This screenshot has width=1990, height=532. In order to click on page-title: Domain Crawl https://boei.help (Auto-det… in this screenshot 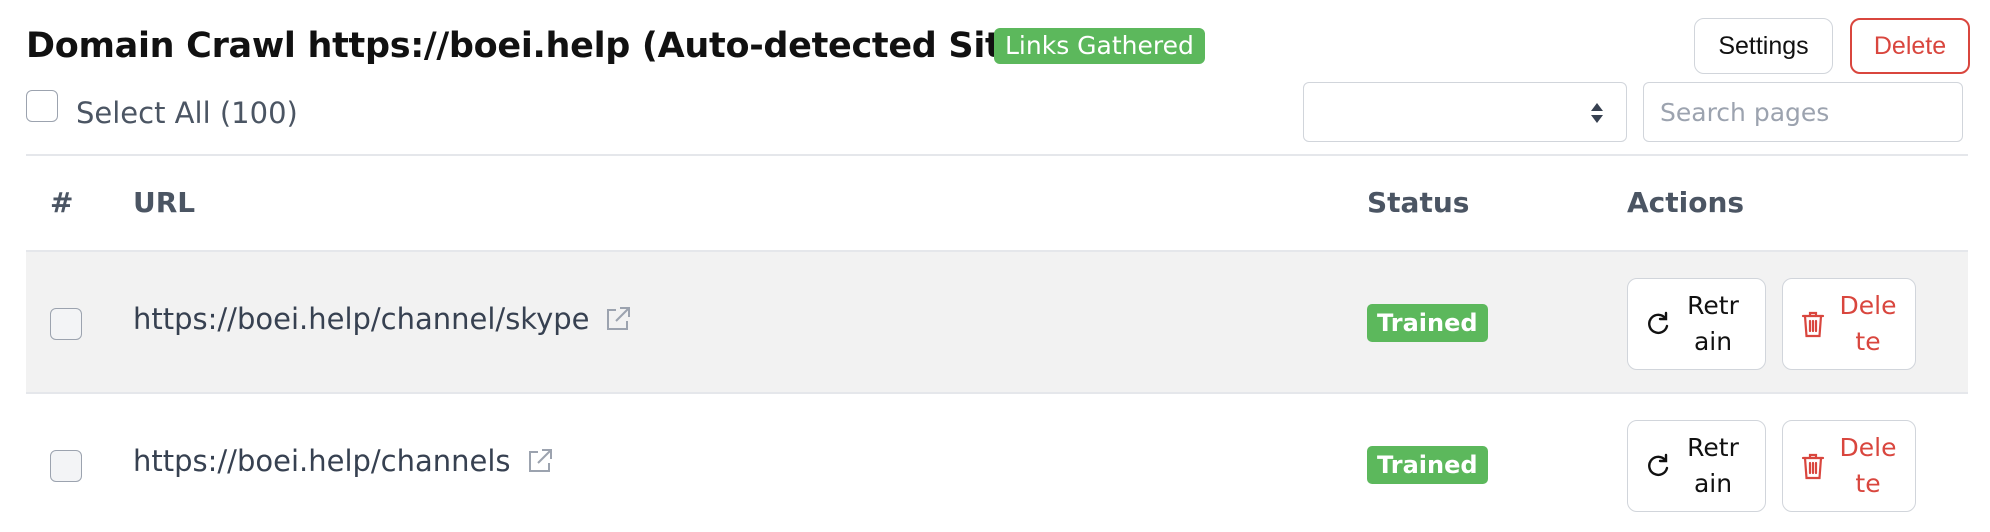, I will do `click(575, 46)`.